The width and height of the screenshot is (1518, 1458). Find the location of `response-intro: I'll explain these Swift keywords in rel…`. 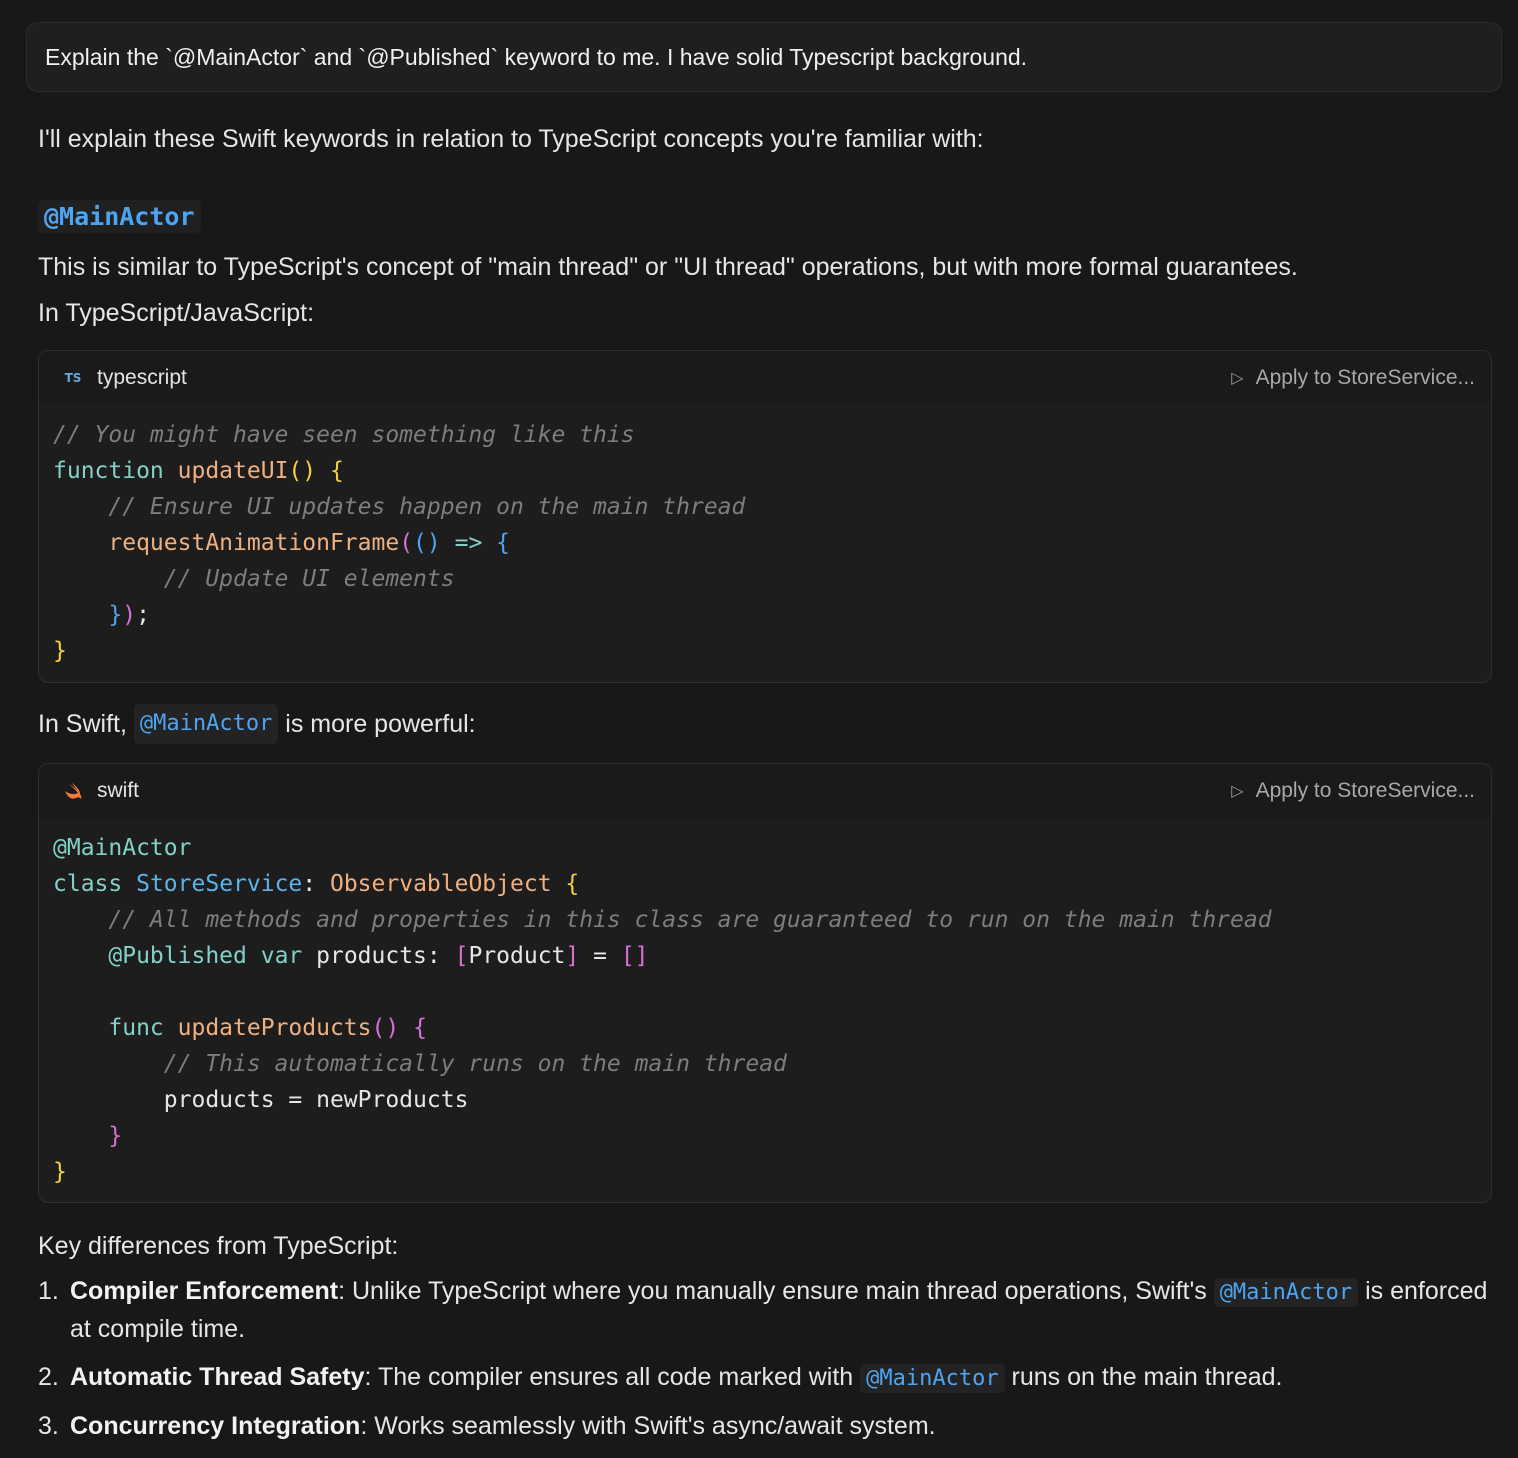

response-intro: I'll explain these Swift keywords in rel… is located at coordinates (511, 139).